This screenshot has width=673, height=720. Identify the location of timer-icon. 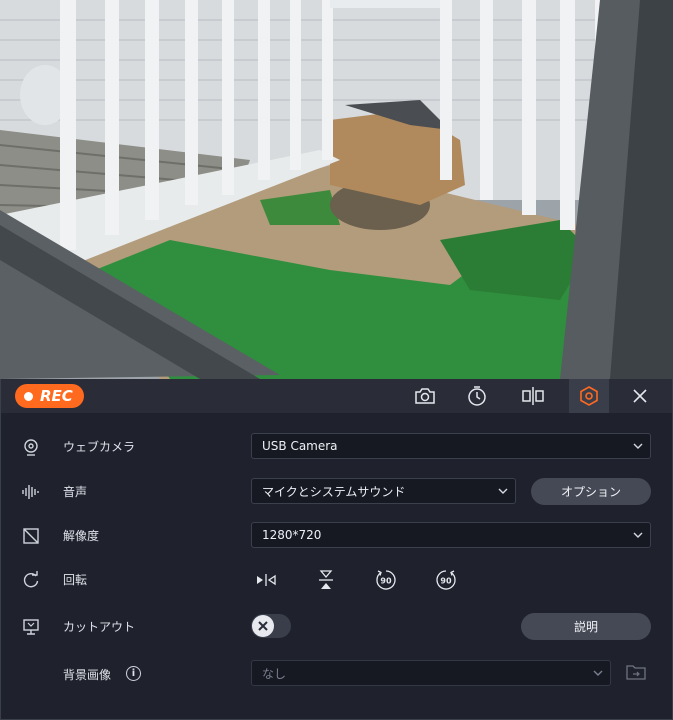
(477, 396).